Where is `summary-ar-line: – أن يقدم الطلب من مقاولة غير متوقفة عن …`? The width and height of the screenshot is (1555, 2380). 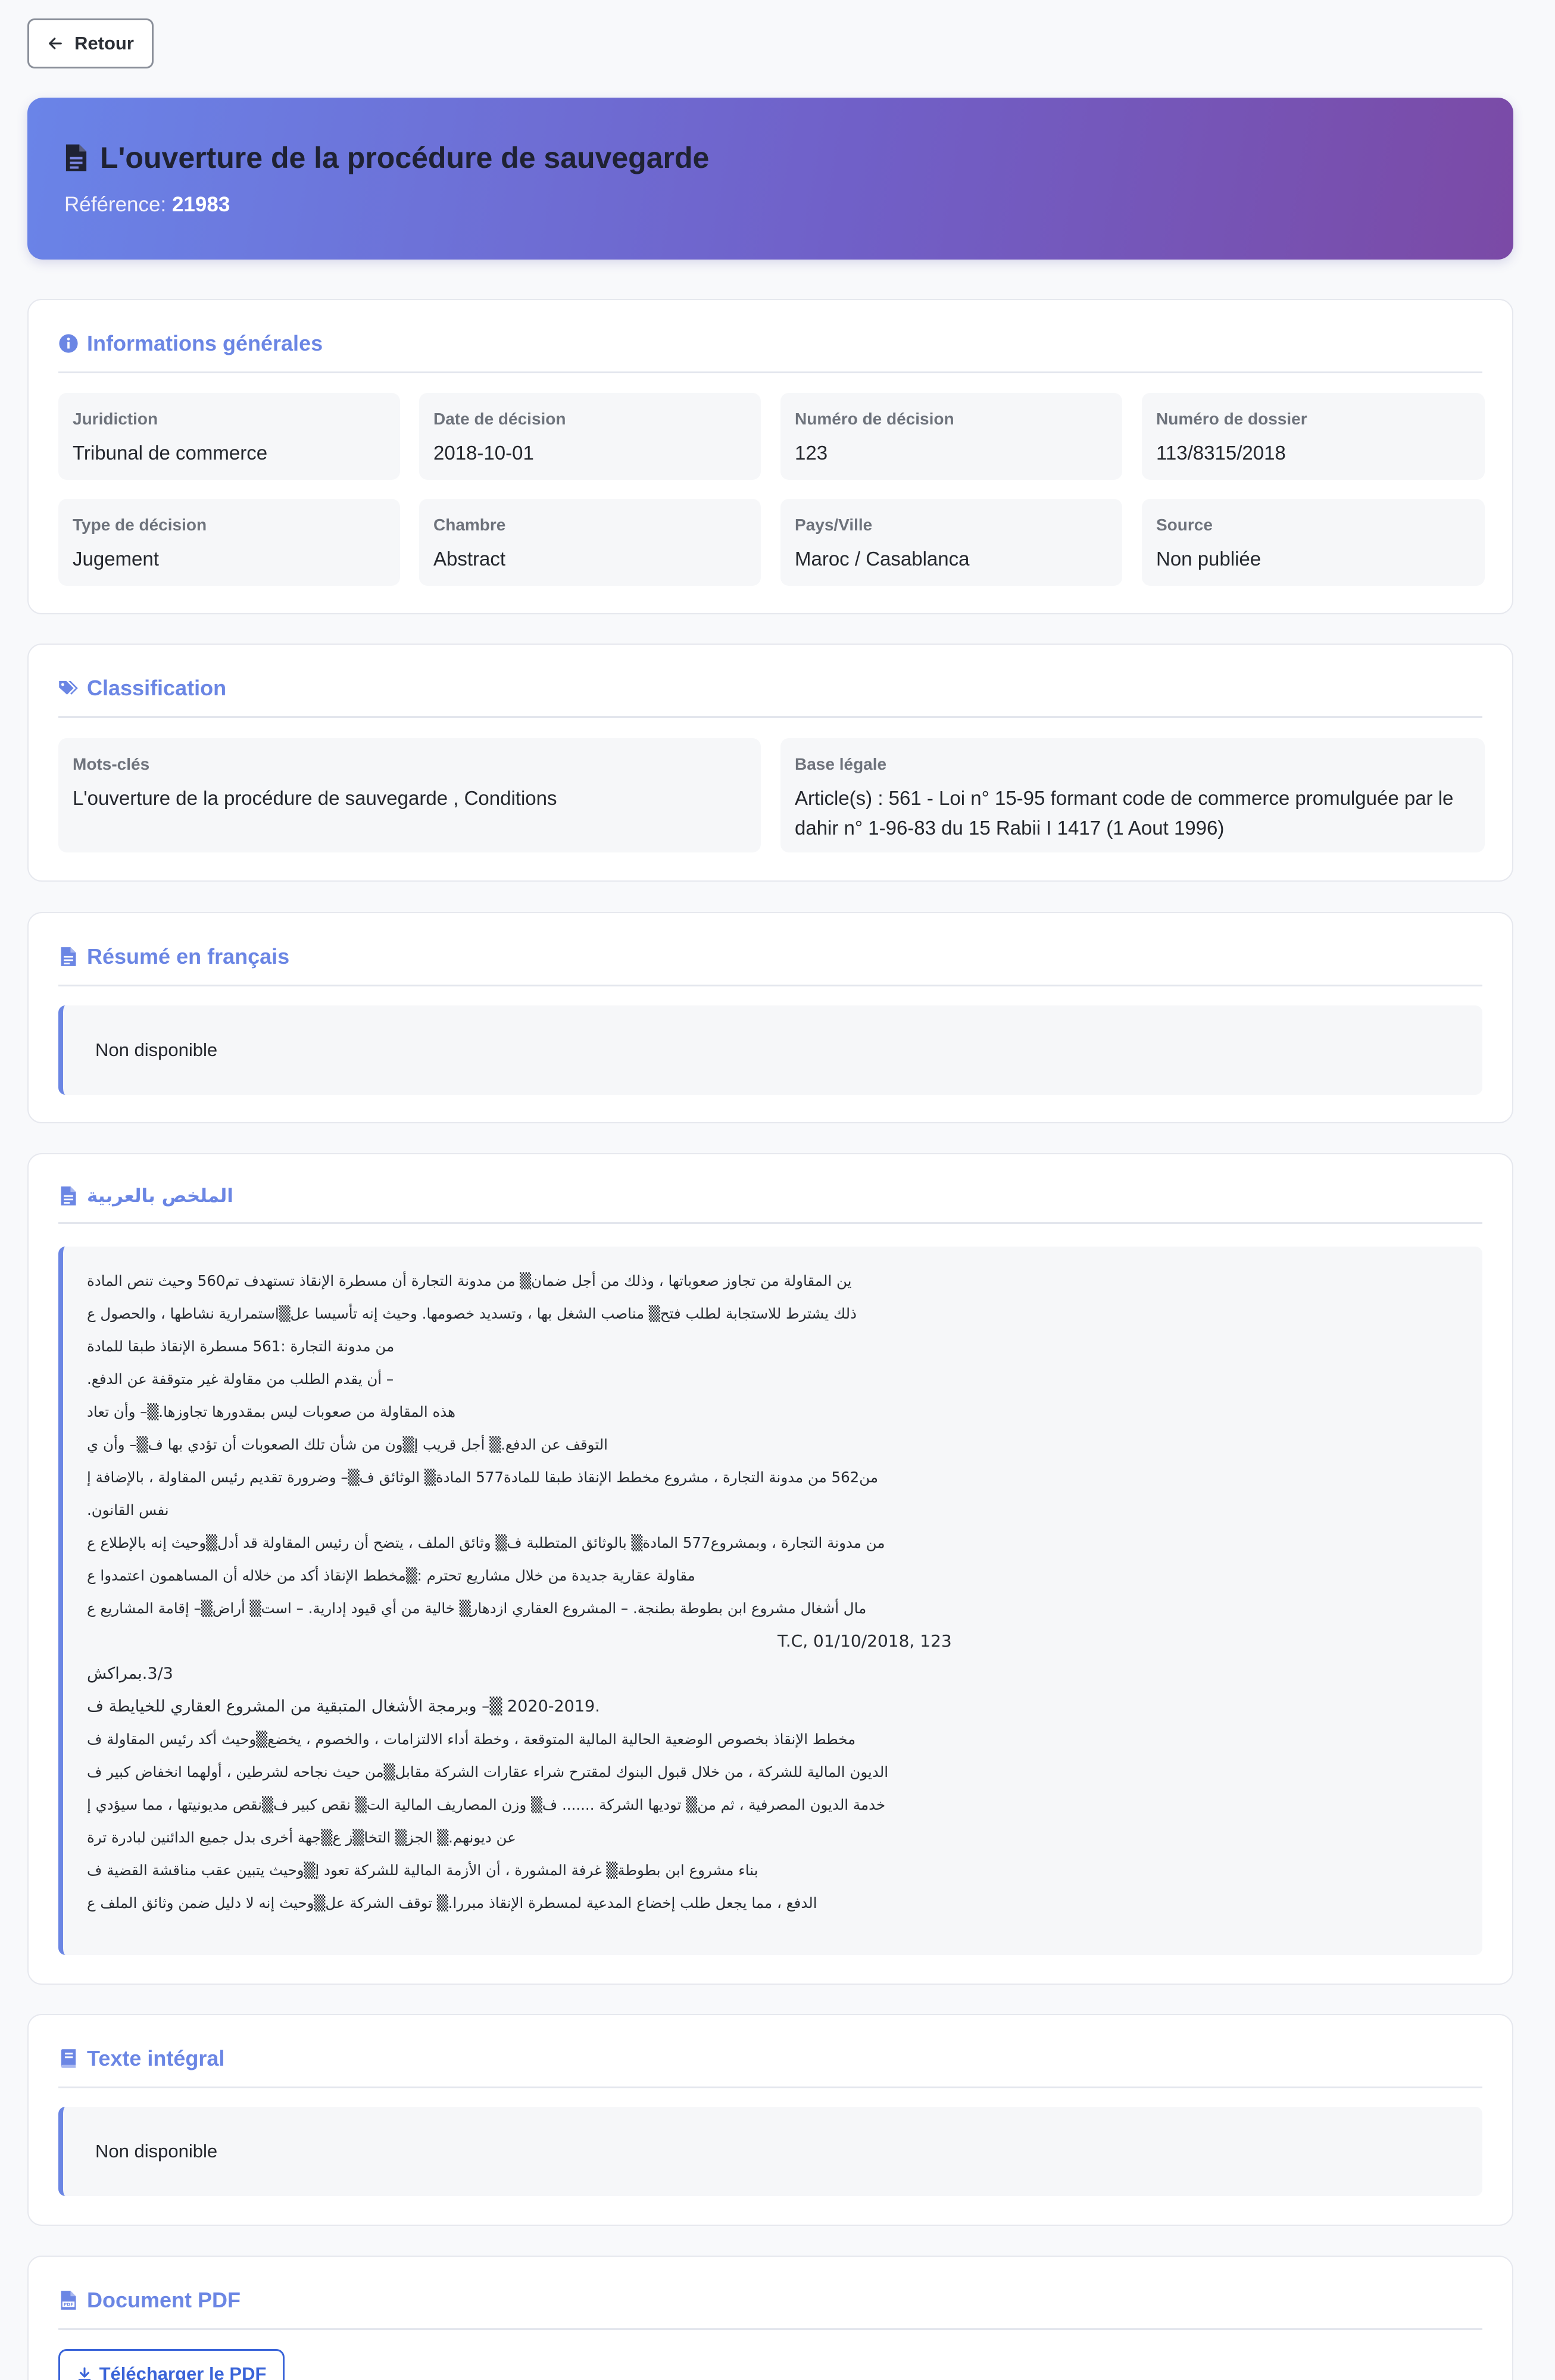 summary-ar-line: – أن يقدم الطلب من مقاولة غير متوقفة عن … is located at coordinates (241, 1379).